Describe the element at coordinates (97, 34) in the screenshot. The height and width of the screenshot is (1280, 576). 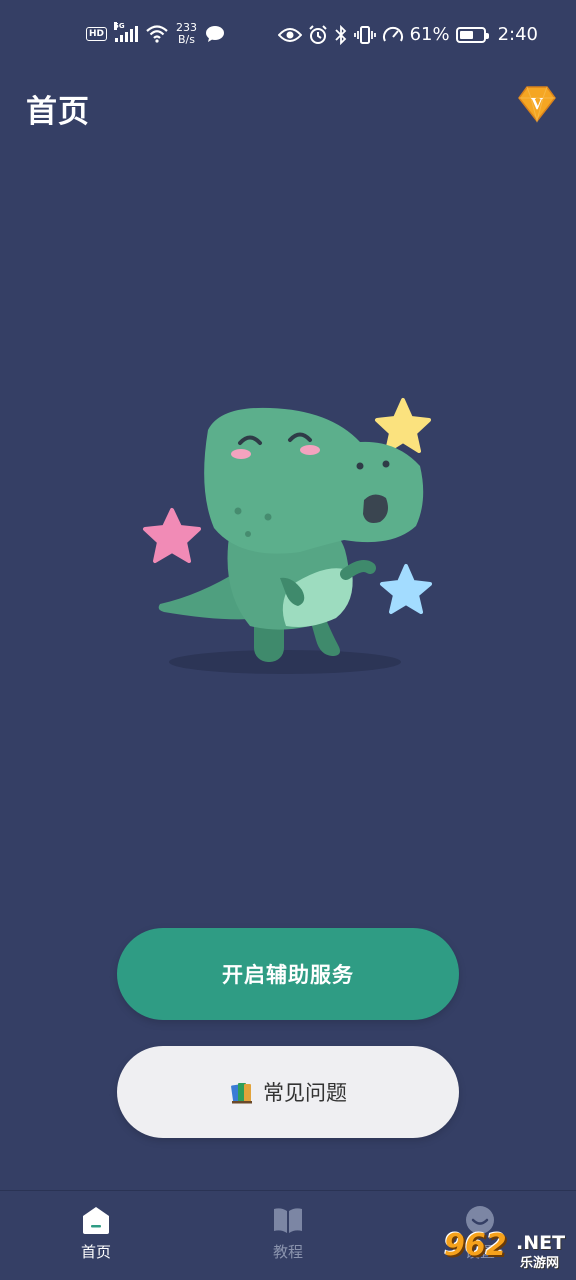
I see `hd-icon: HD` at that location.